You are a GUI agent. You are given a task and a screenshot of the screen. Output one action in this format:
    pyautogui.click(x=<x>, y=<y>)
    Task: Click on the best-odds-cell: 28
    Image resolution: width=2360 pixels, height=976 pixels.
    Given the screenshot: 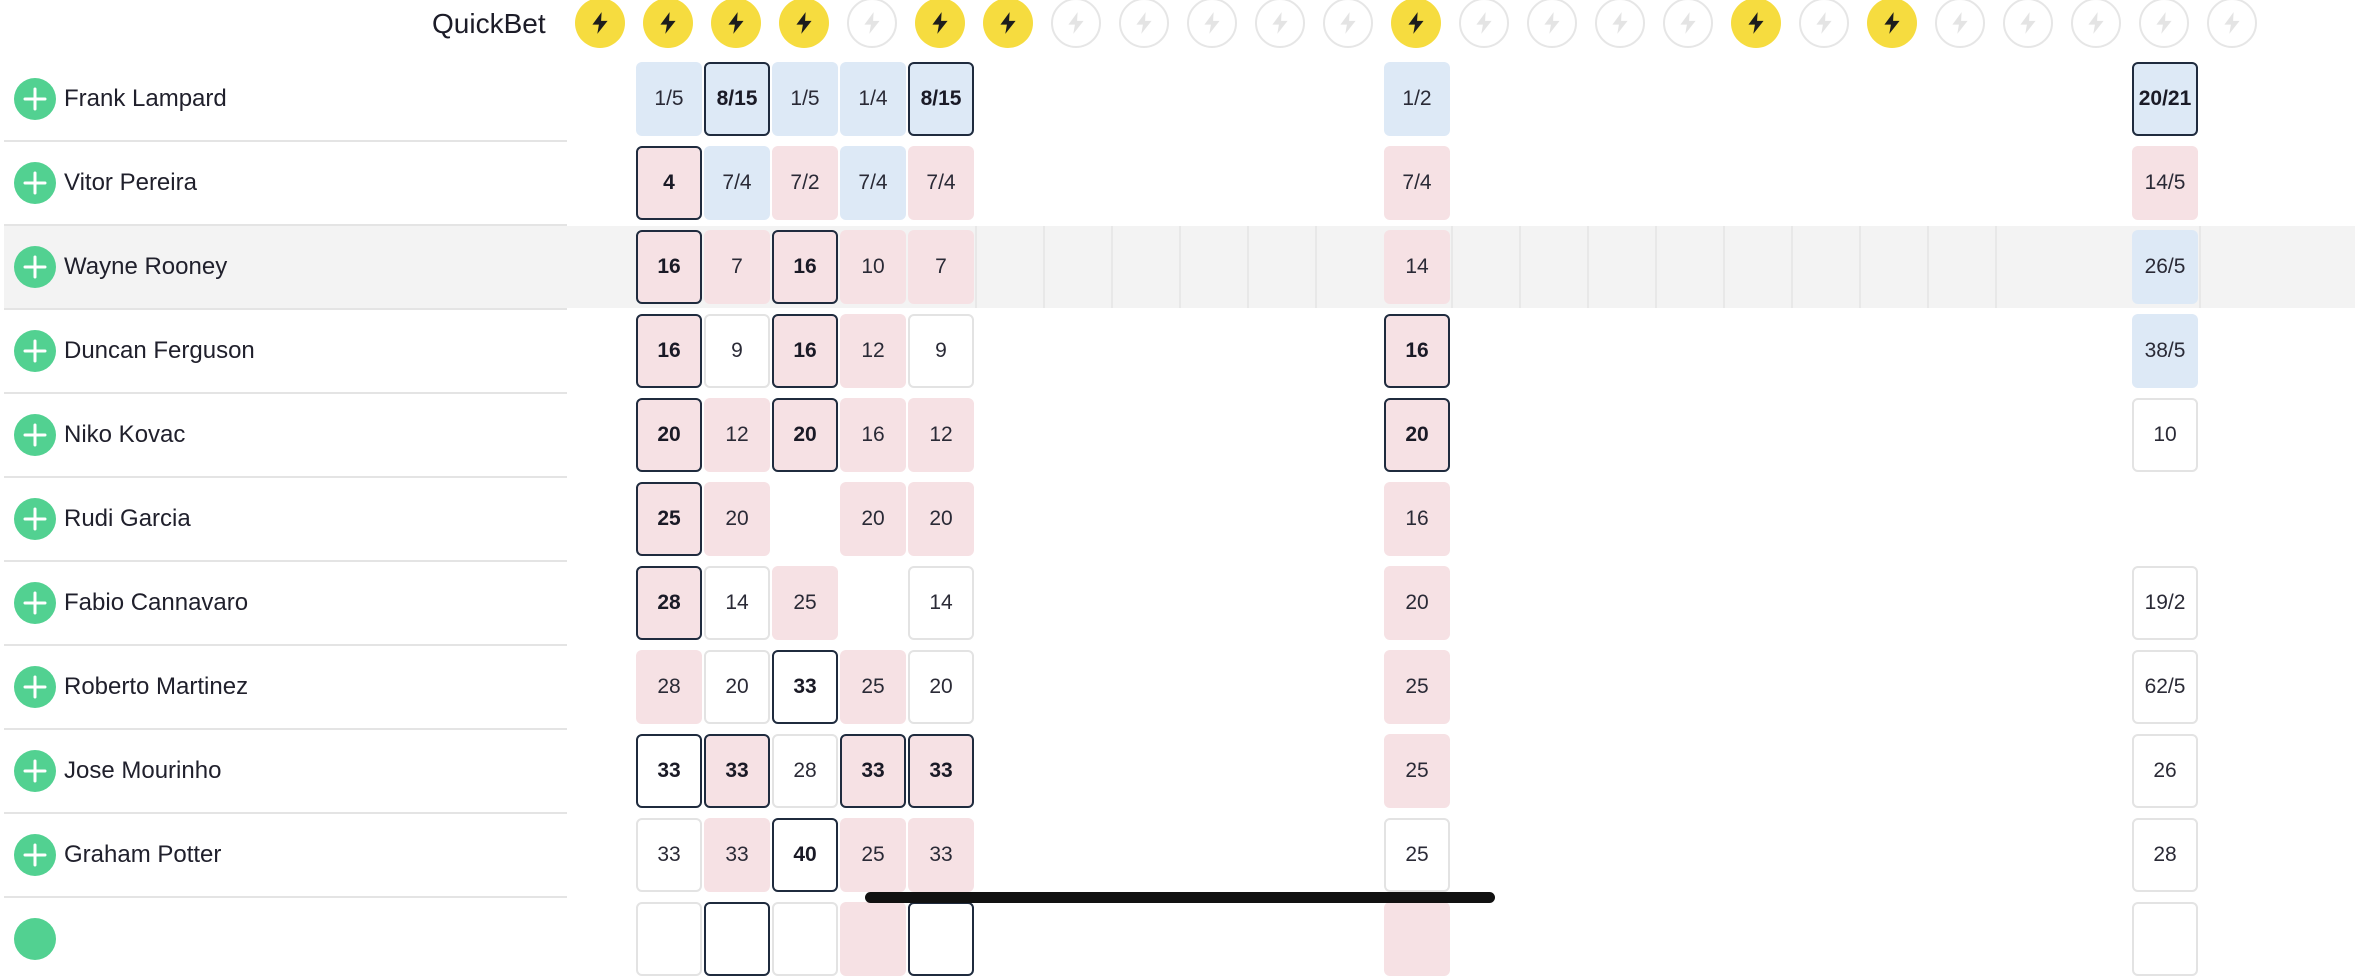 What is the action you would take?
    pyautogui.click(x=669, y=603)
    